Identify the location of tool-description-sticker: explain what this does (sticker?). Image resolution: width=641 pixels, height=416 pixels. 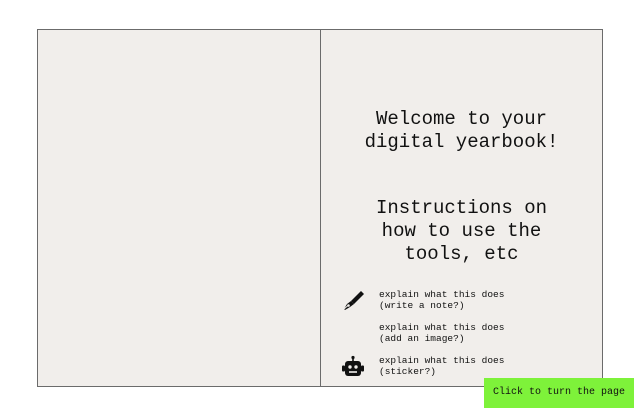
(442, 366).